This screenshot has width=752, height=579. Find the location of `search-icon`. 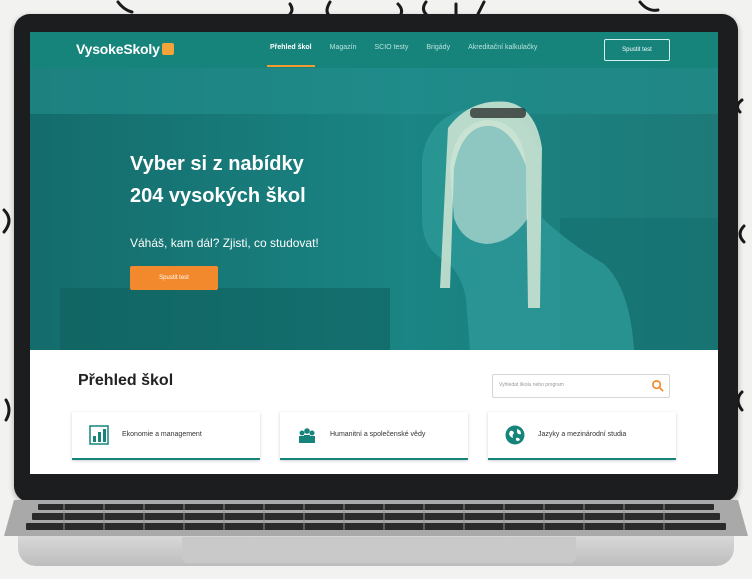

search-icon is located at coordinates (657, 385).